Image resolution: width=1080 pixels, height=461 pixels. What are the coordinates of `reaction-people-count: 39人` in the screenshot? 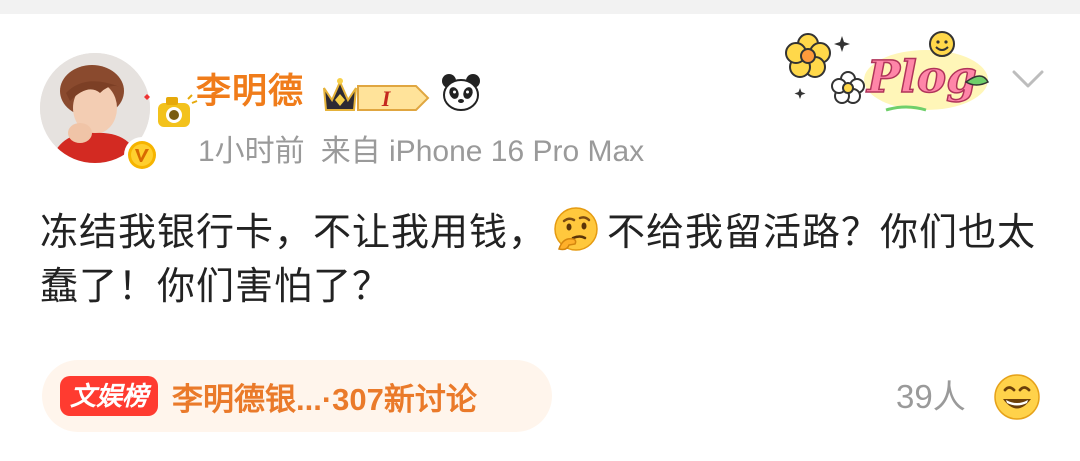 It's located at (931, 397).